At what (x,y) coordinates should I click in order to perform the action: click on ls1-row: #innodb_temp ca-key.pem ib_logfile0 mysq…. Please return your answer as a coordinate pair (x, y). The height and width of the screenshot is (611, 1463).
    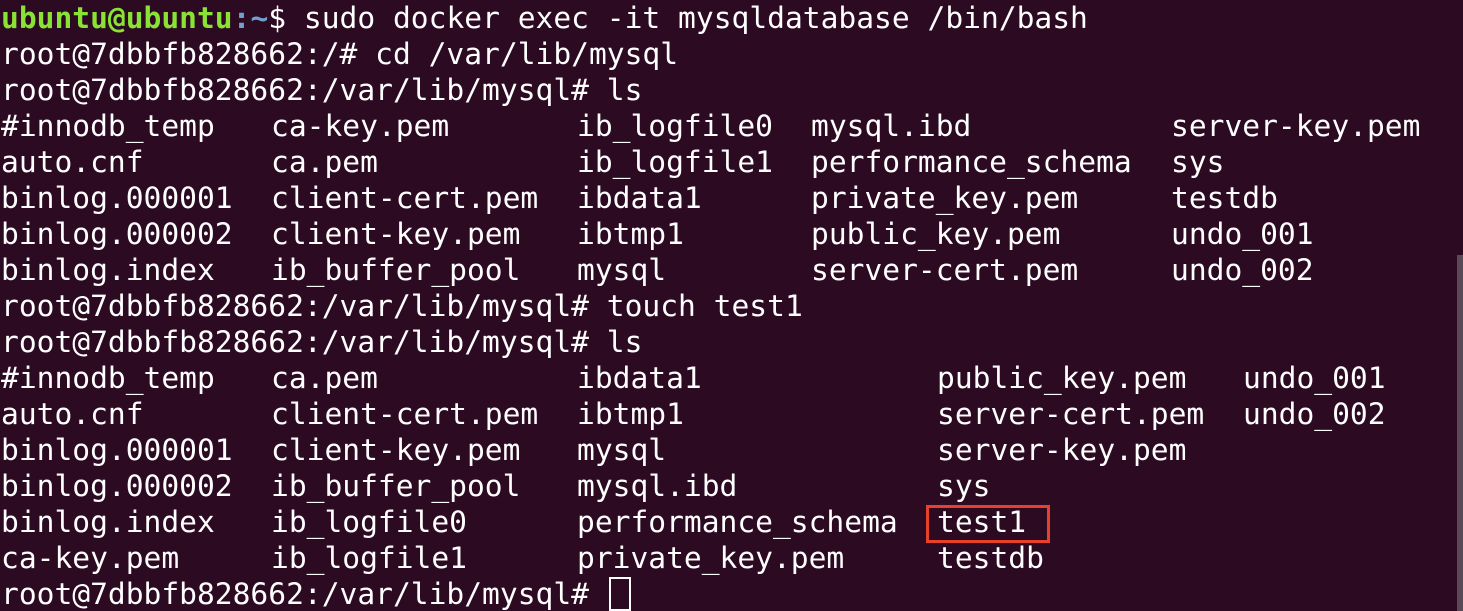
    Looking at the image, I should click on (731, 126).